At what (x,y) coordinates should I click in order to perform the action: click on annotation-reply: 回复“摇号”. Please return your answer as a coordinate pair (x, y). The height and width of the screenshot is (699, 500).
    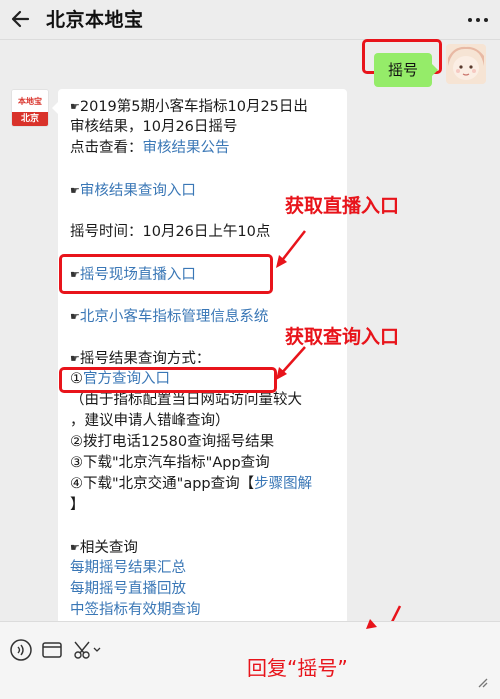
    Looking at the image, I should click on (297, 668).